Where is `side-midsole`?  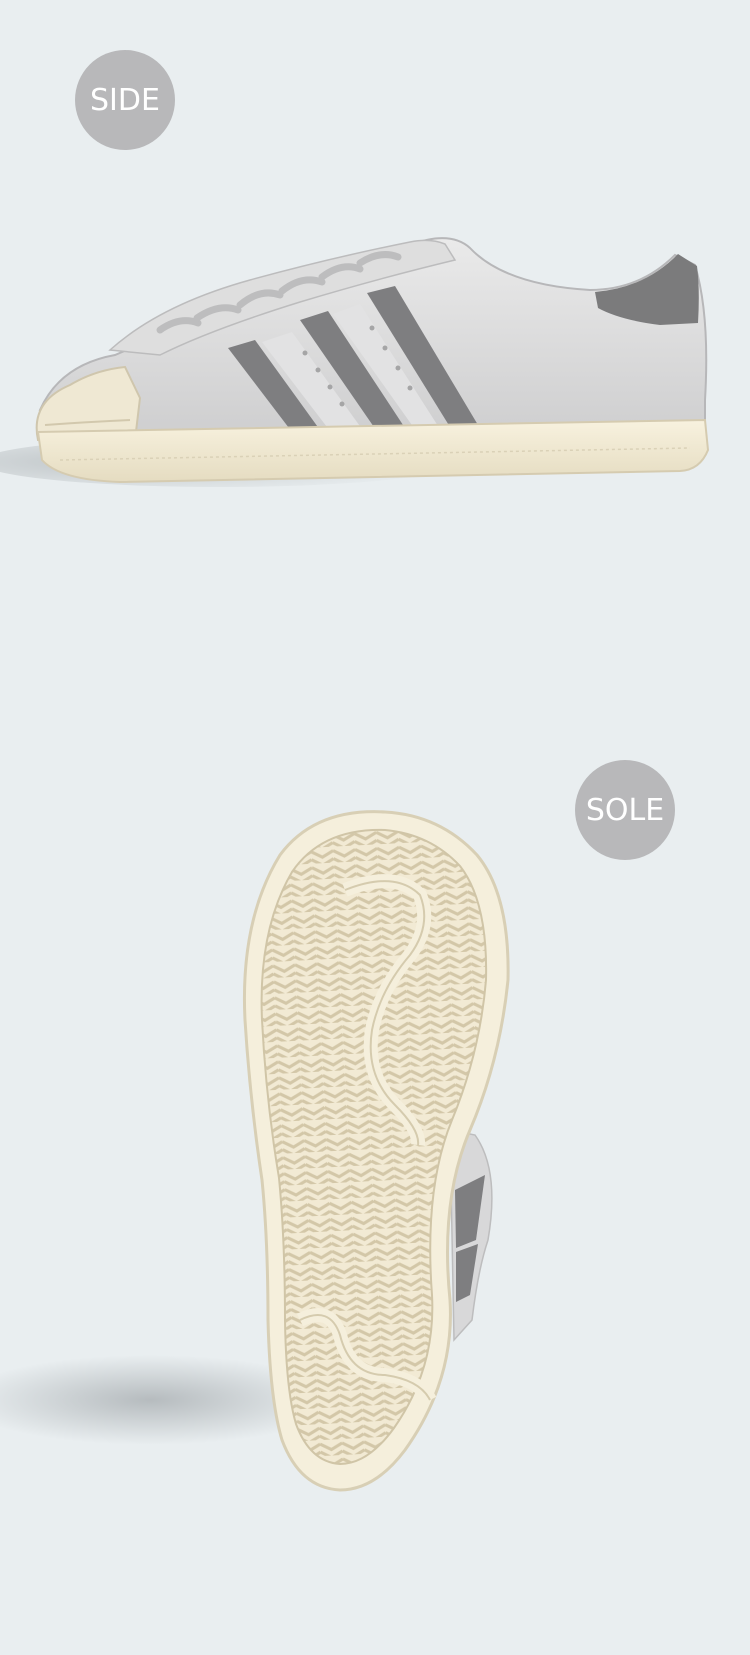 side-midsole is located at coordinates (373, 451).